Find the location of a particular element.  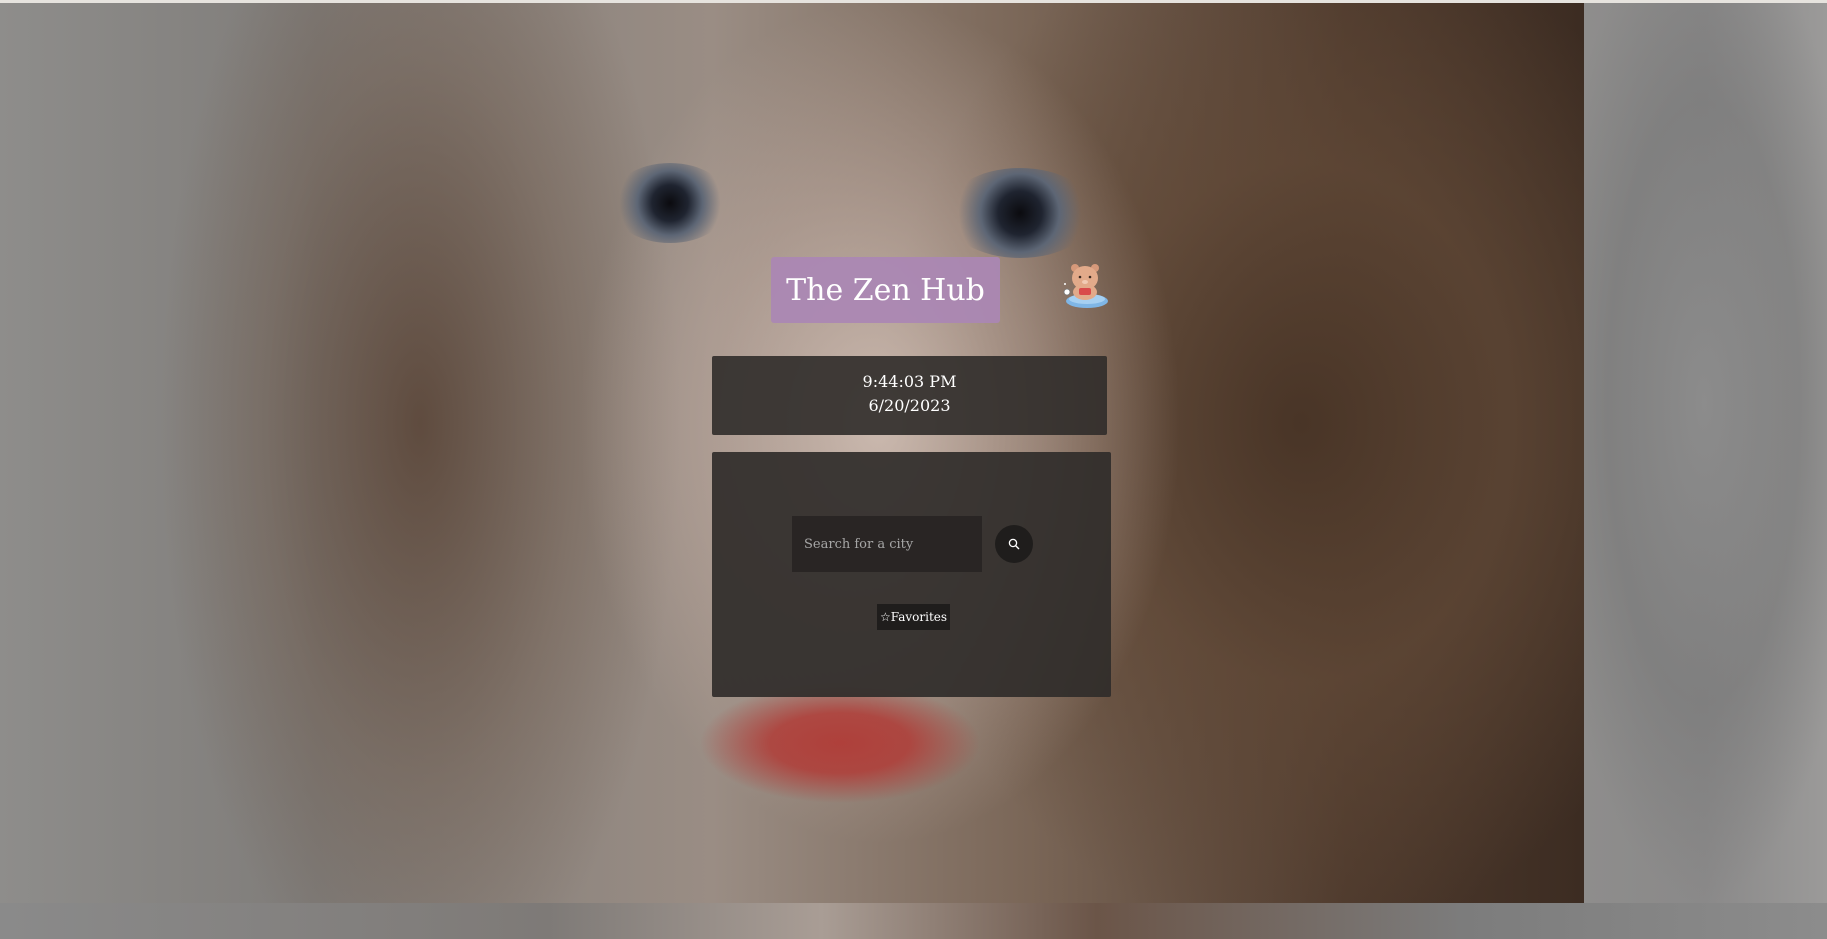

search-icon is located at coordinates (1014, 544).